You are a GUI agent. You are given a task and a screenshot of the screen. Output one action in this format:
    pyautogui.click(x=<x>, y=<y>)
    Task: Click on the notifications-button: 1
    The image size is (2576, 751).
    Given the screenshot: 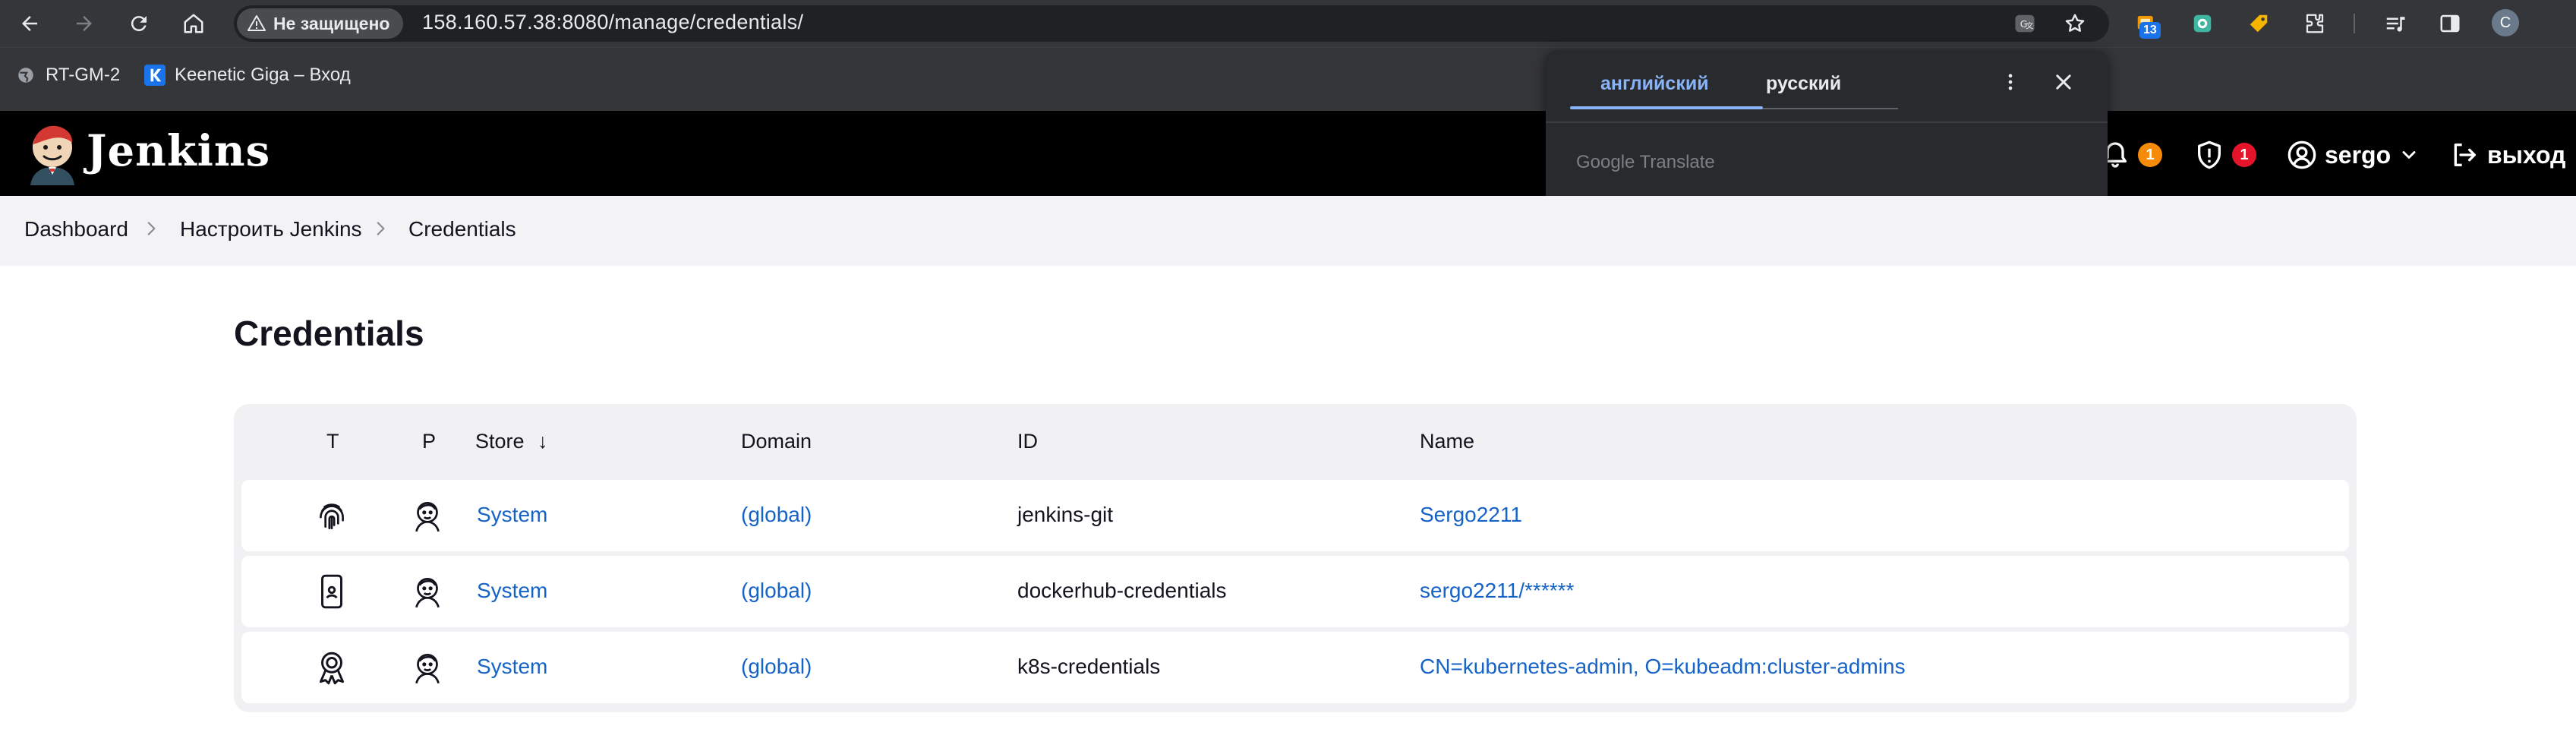 What is the action you would take?
    pyautogui.click(x=2131, y=155)
    